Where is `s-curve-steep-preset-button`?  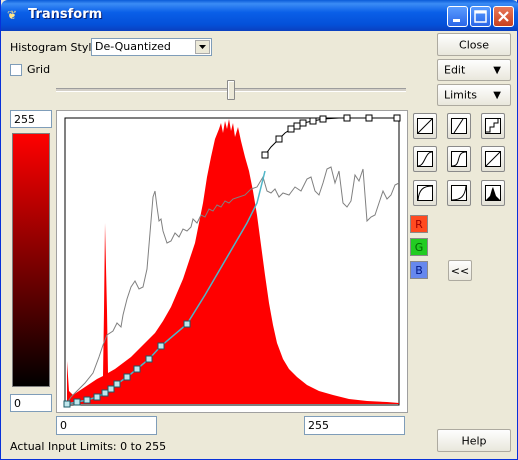 s-curve-steep-preset-button is located at coordinates (459, 159).